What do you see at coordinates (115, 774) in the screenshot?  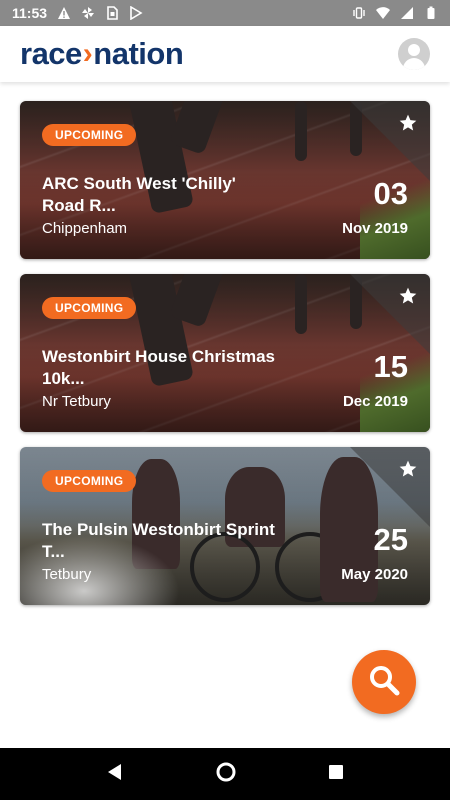 I see `back-icon` at bounding box center [115, 774].